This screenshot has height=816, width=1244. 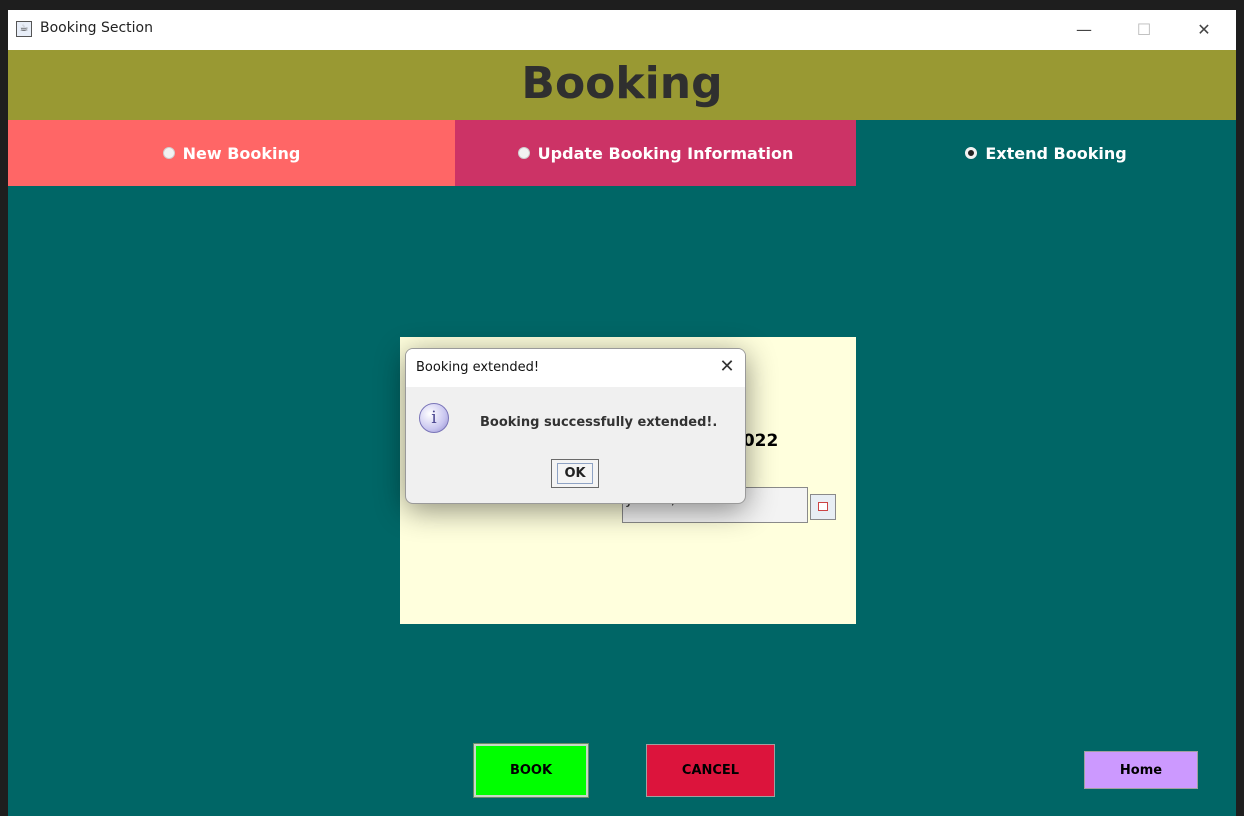 I want to click on book-button: BOOK, so click(x=531, y=770).